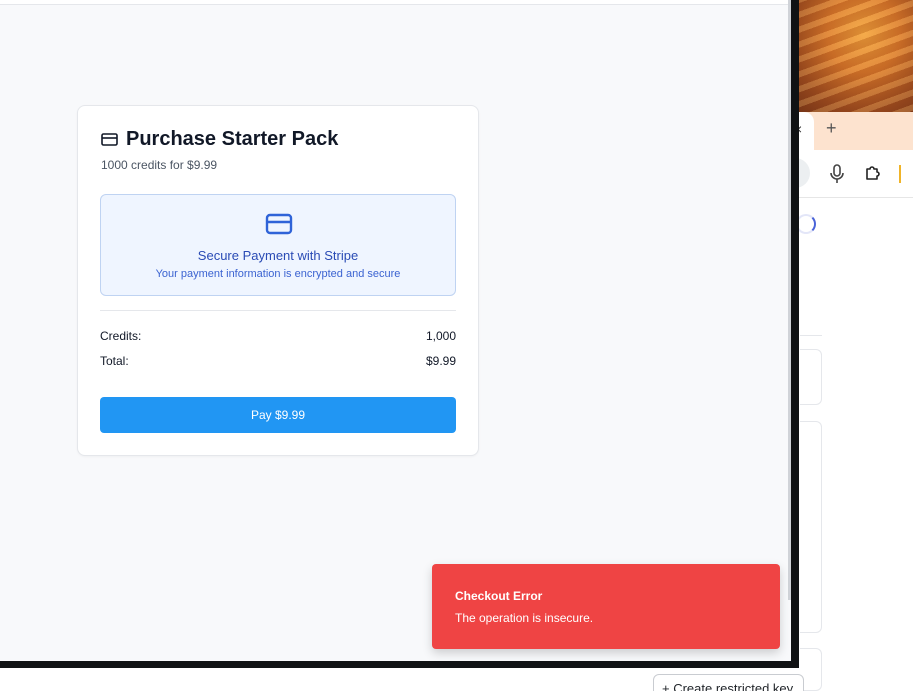  What do you see at coordinates (232, 139) in the screenshot?
I see `card-title: Purchase Starter Pack` at bounding box center [232, 139].